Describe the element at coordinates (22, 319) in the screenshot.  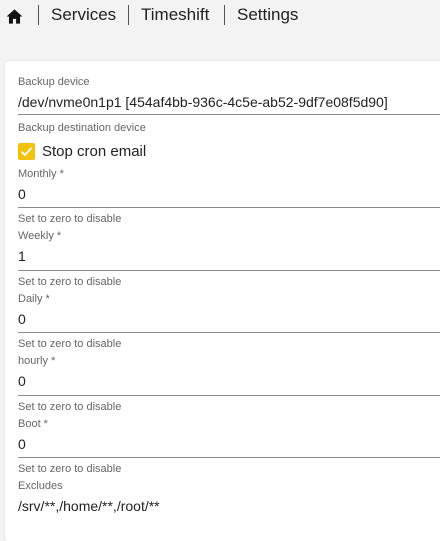
I see `daily-input: 0` at that location.